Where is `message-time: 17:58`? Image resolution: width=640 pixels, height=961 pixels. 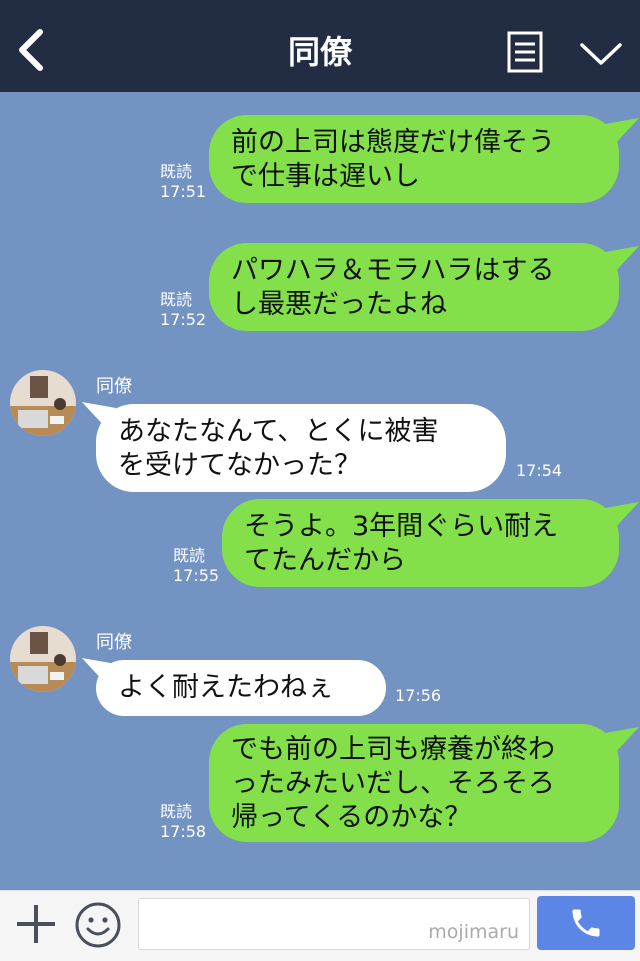 message-time: 17:58 is located at coordinates (183, 831).